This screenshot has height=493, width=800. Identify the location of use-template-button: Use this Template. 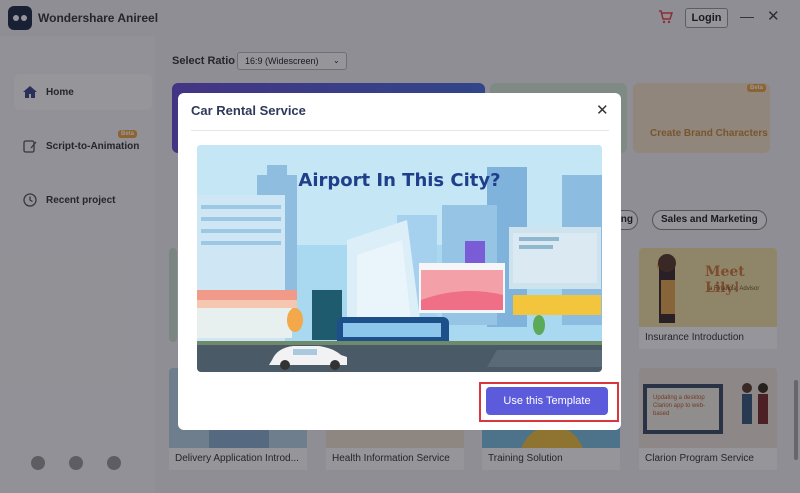
(547, 401).